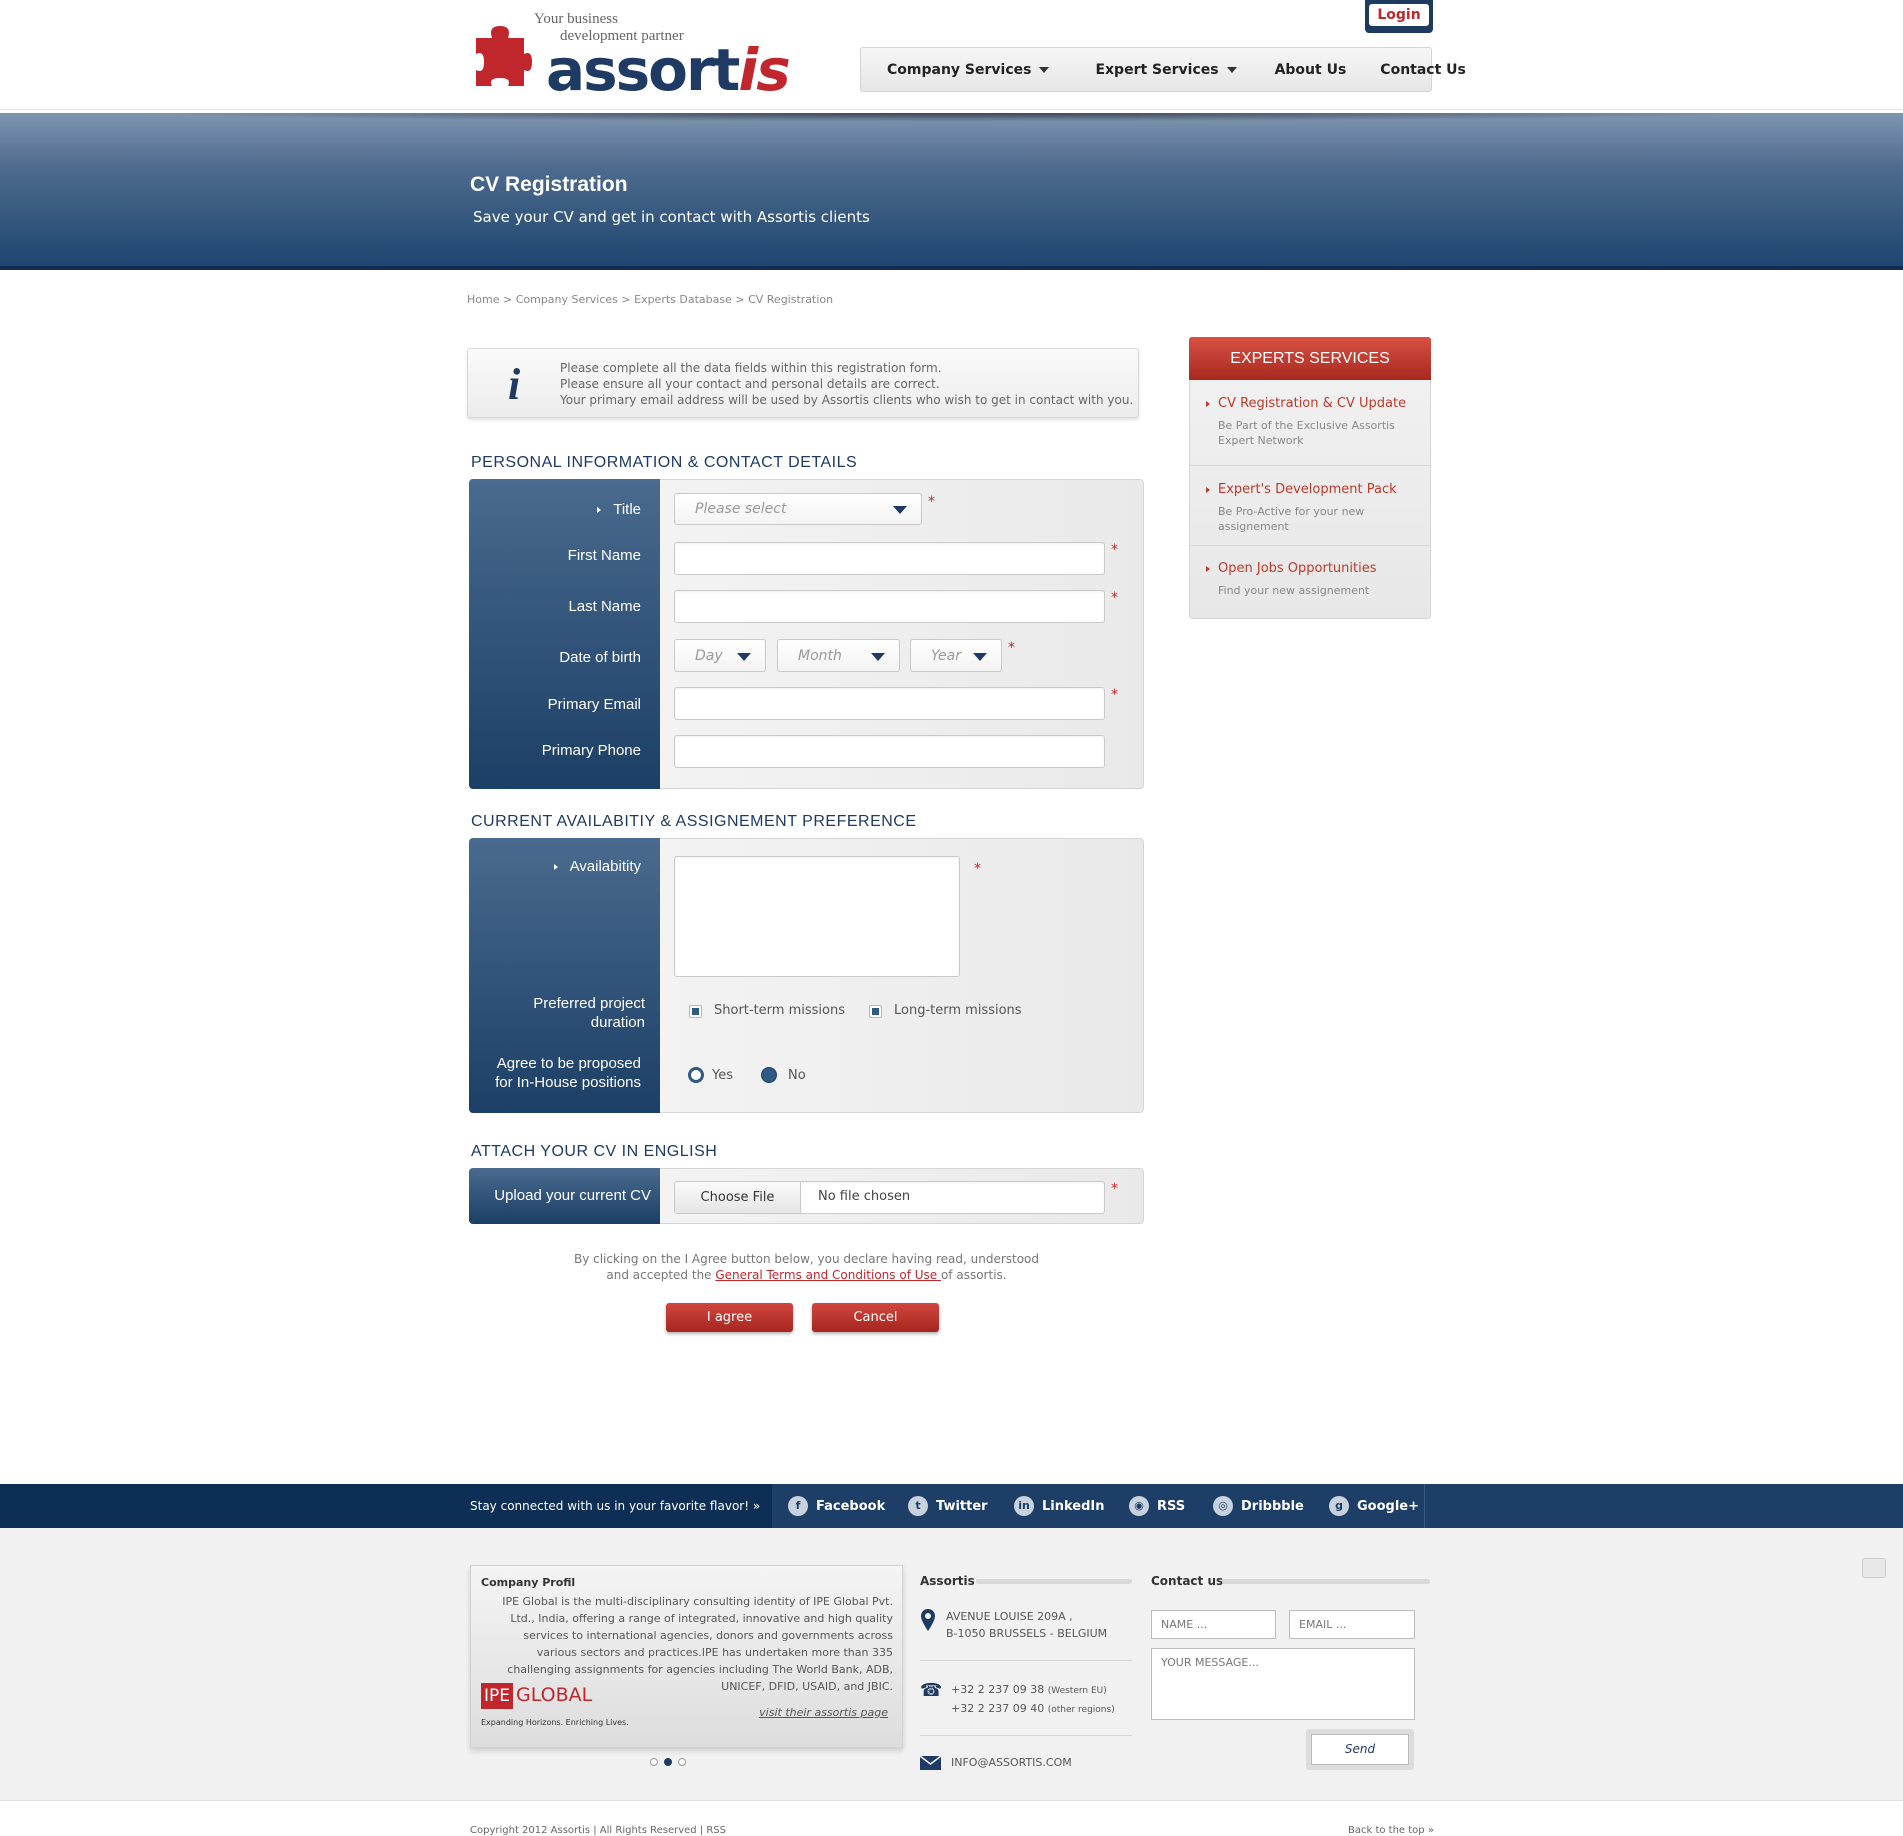 The width and height of the screenshot is (1903, 1836). Describe the element at coordinates (1374, 1506) in the screenshot. I see `social-googleplus: g Google+` at that location.